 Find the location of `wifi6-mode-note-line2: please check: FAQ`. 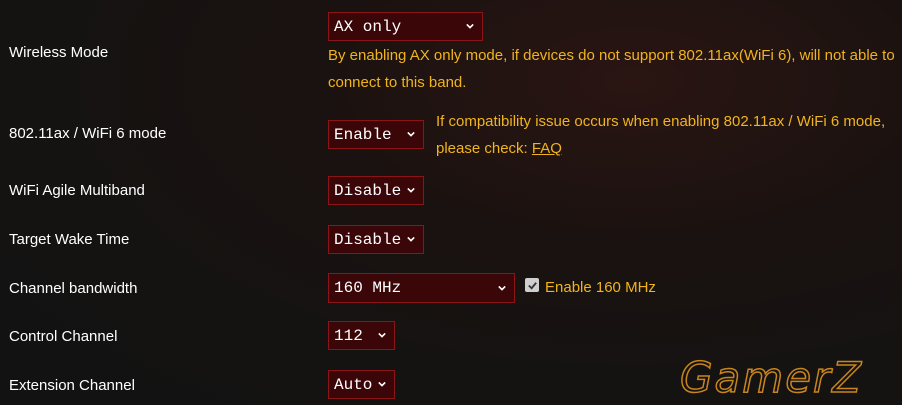

wifi6-mode-note-line2: please check: FAQ is located at coordinates (660, 148).